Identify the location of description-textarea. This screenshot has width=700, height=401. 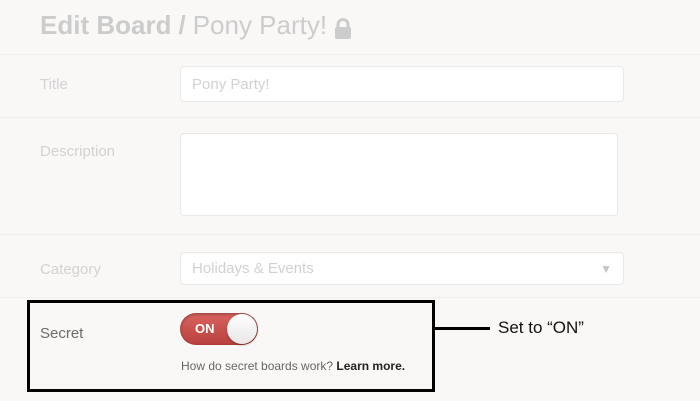
(399, 174).